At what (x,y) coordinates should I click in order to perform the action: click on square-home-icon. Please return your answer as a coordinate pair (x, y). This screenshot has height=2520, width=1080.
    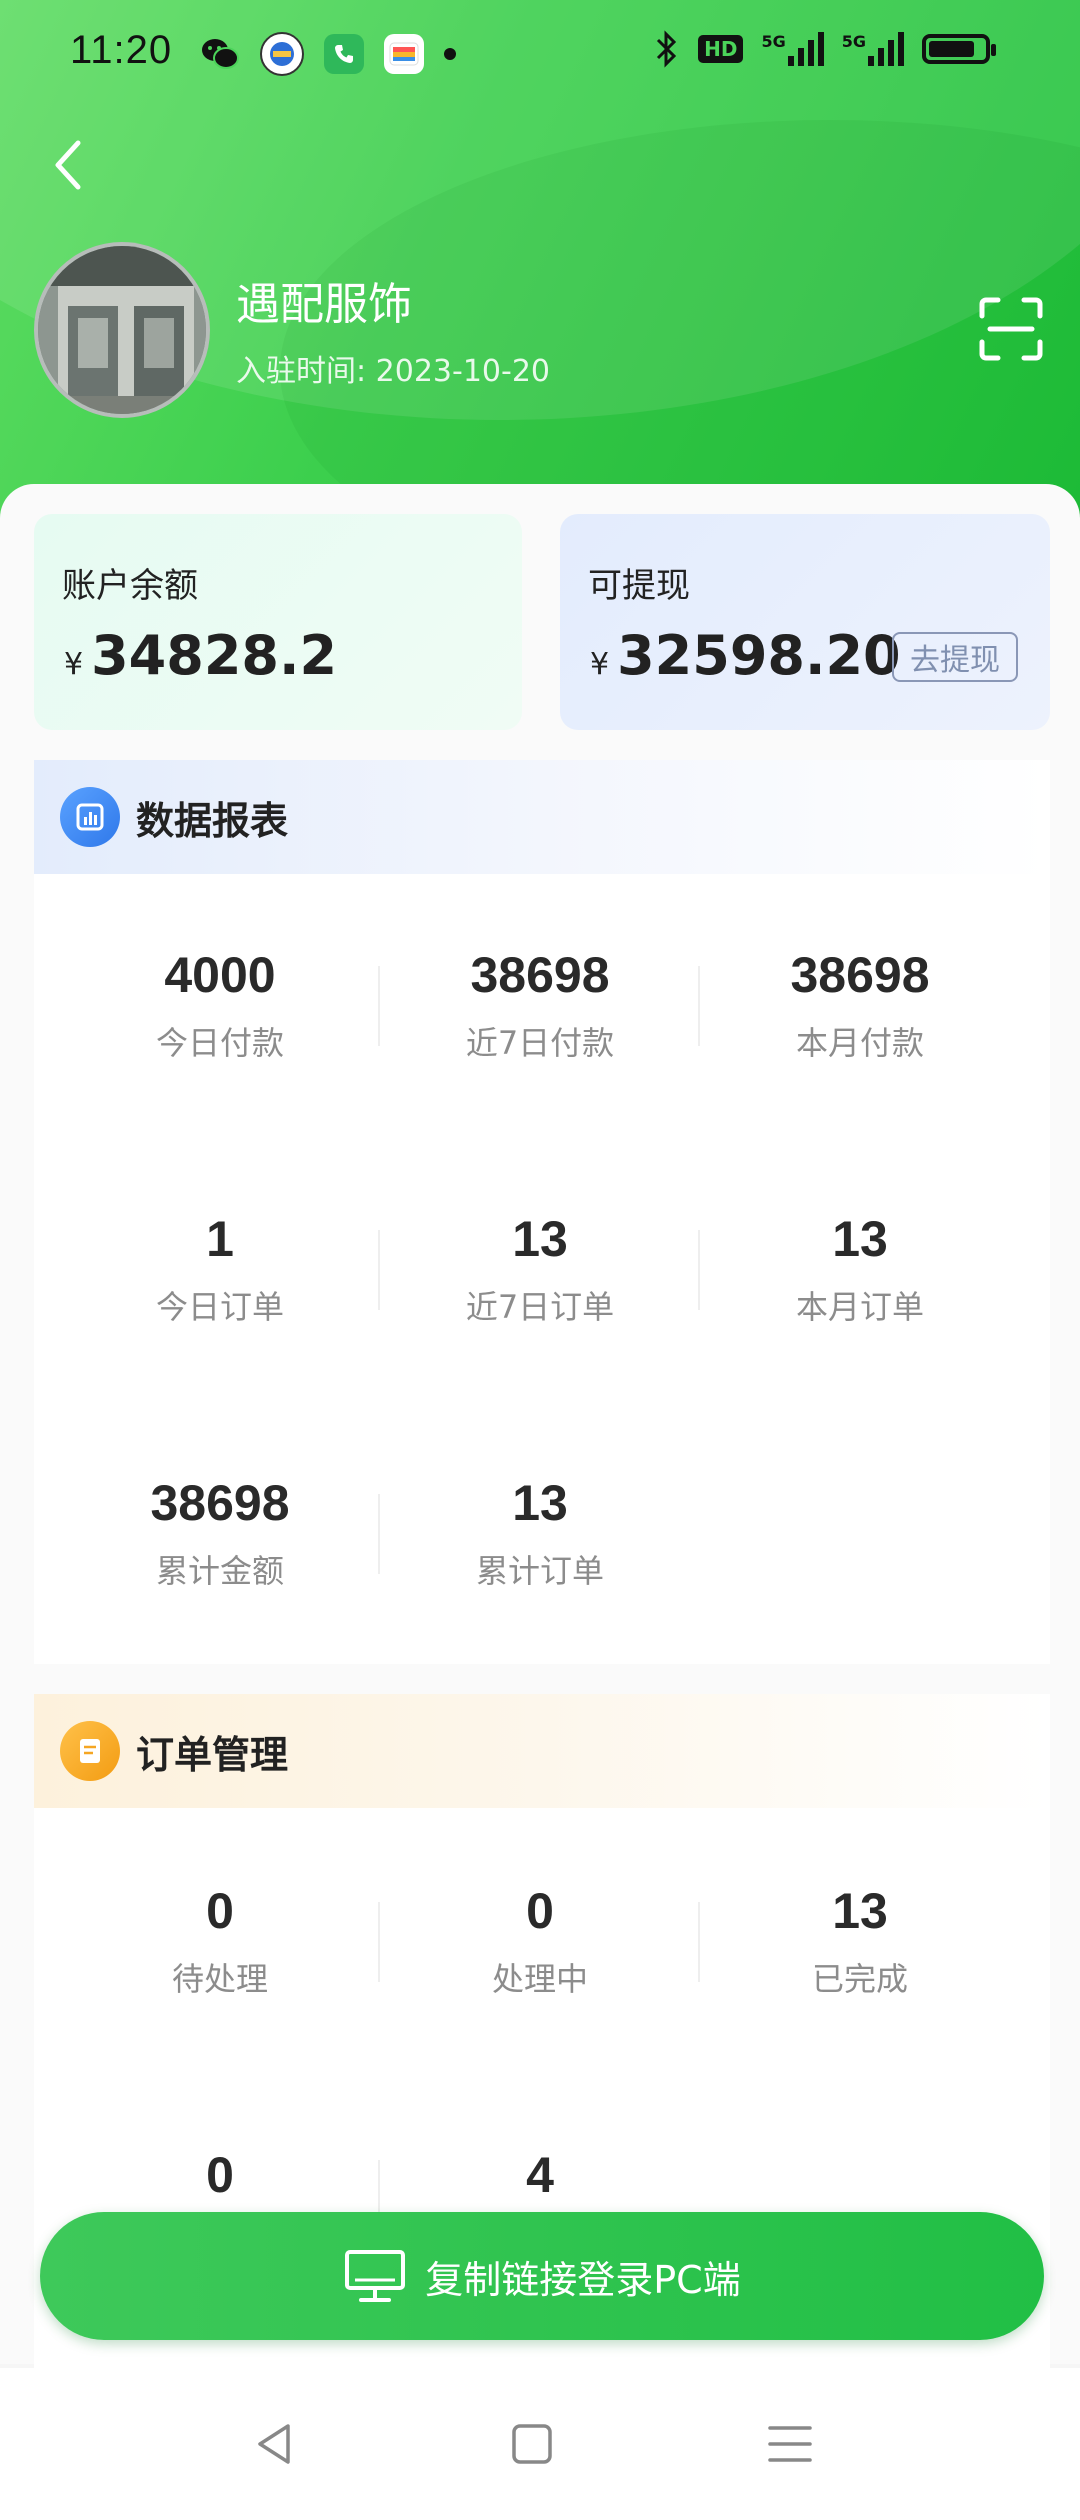
    Looking at the image, I should click on (532, 2444).